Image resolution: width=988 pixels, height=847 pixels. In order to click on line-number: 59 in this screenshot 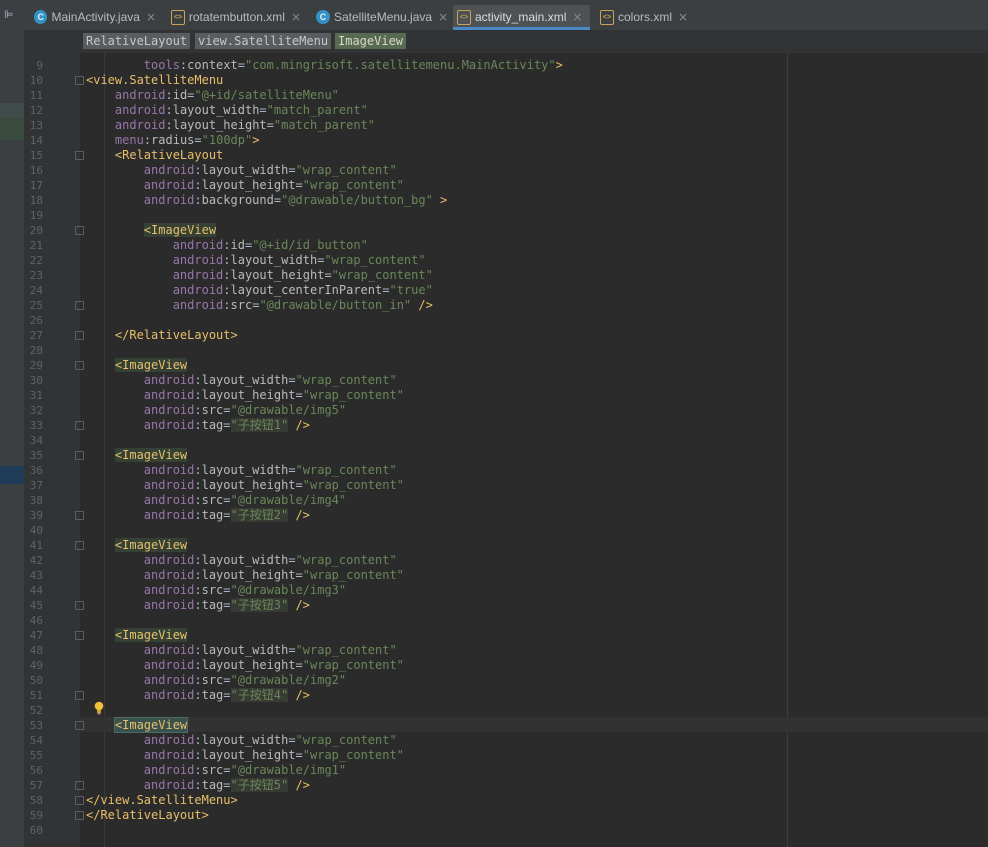, I will do `click(36, 815)`.